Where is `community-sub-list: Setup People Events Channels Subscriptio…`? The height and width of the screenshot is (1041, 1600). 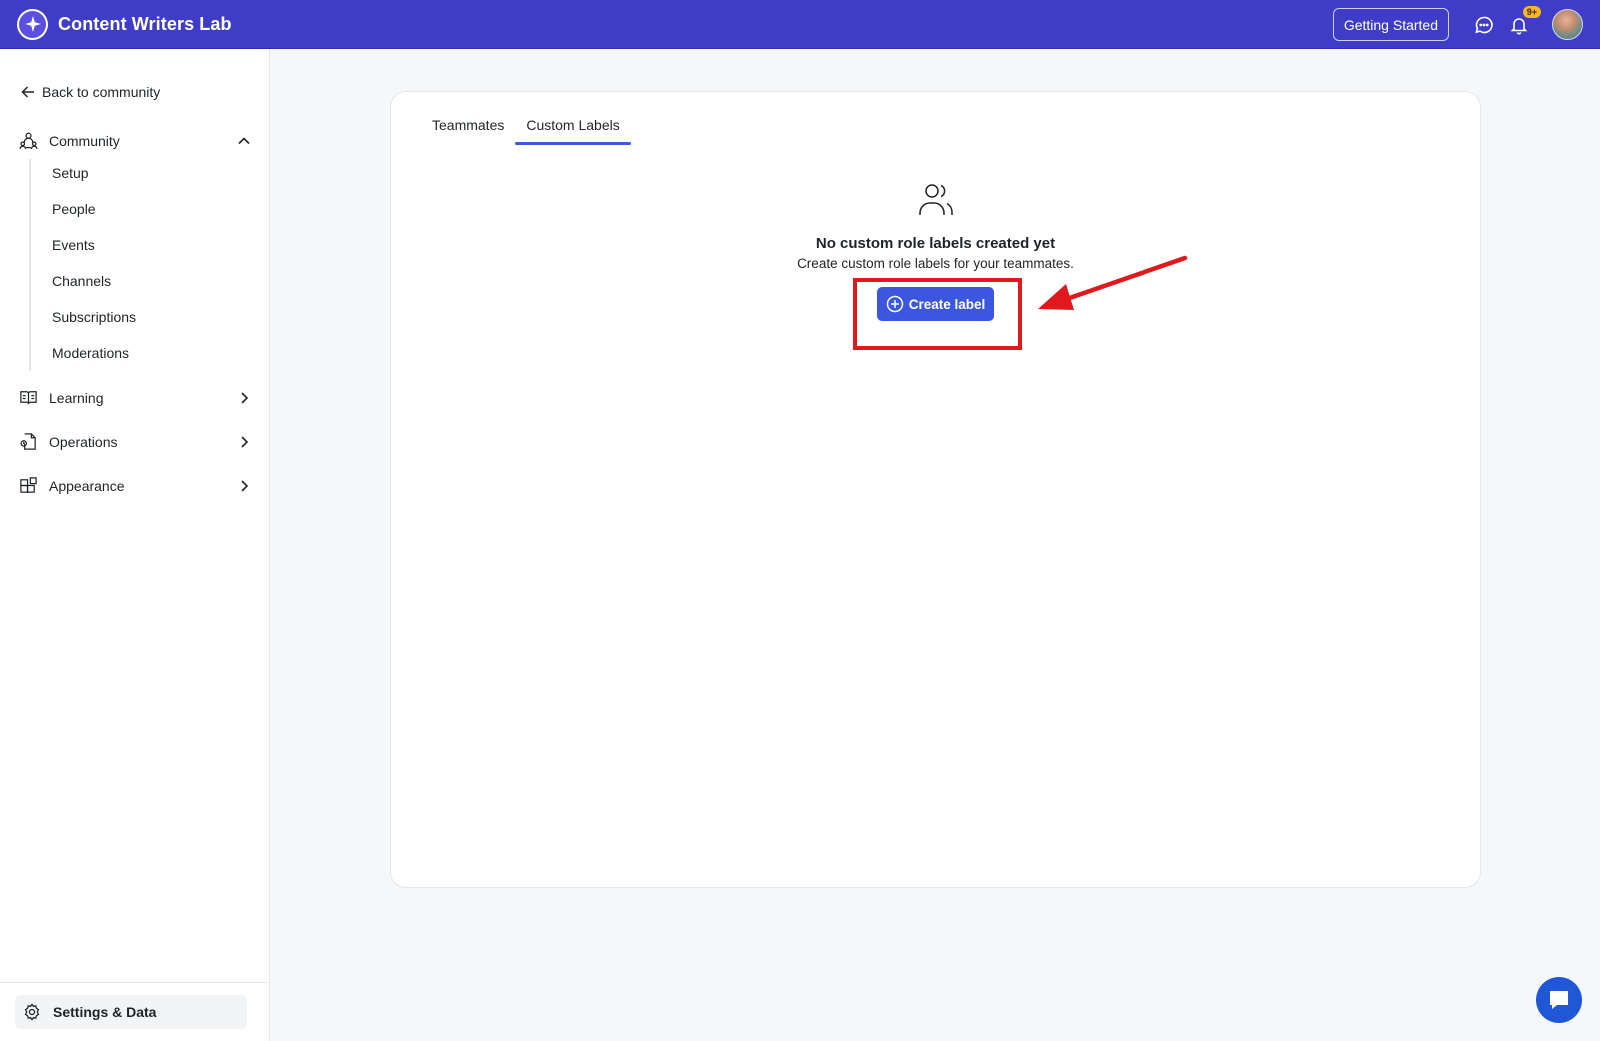 community-sub-list: Setup People Events Channels Subscriptio… is located at coordinates (129, 265).